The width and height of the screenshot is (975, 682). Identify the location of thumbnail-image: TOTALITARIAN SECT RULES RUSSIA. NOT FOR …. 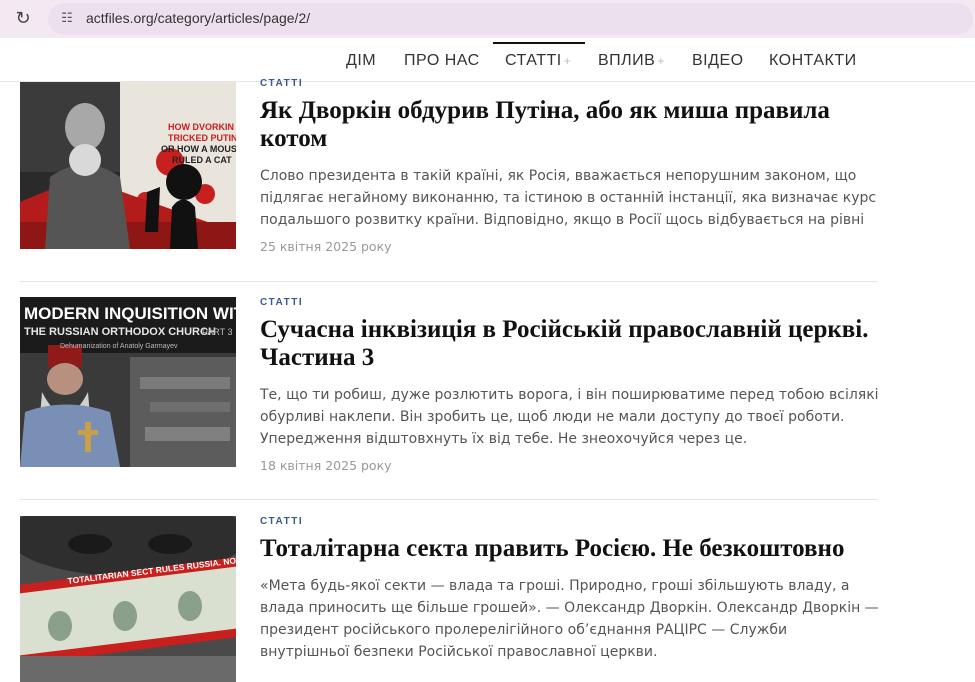
(128, 599).